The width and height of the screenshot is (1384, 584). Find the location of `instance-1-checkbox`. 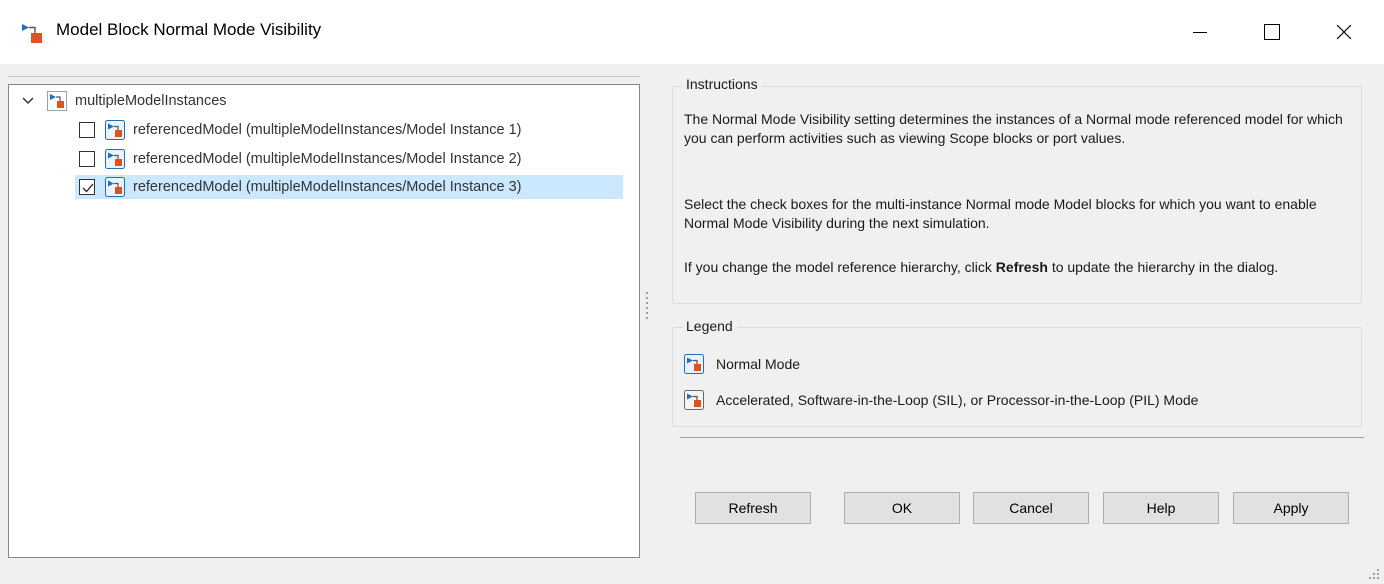

instance-1-checkbox is located at coordinates (87, 130).